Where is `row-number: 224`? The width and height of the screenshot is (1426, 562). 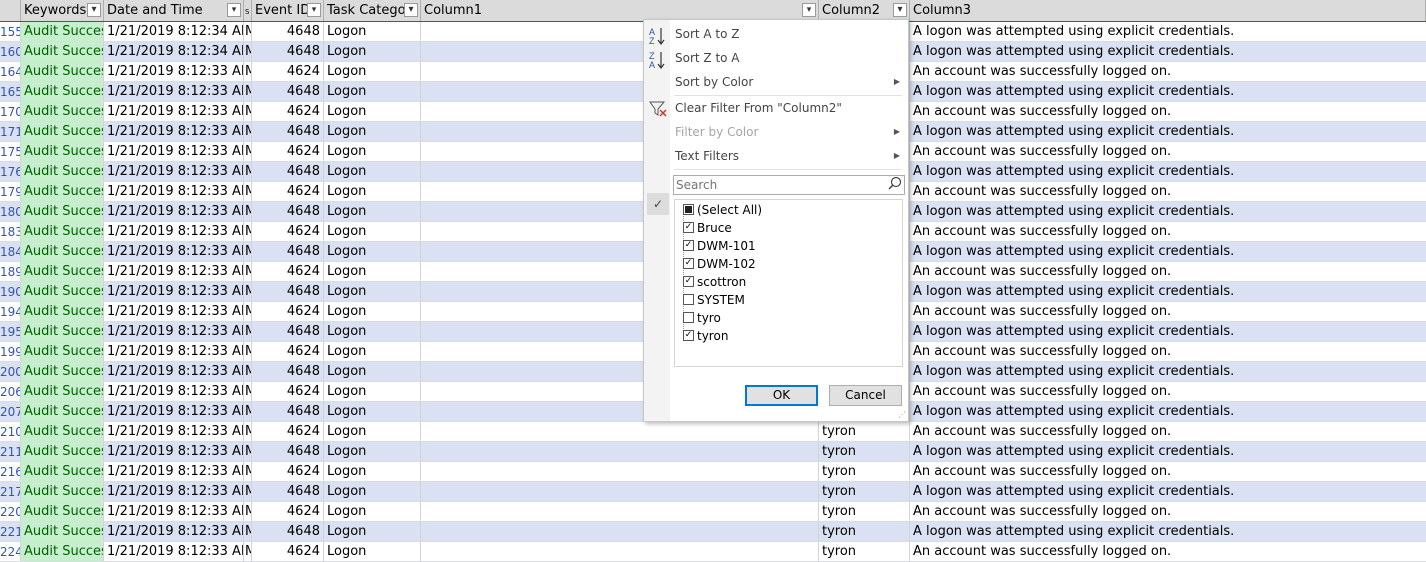 row-number: 224 is located at coordinates (10, 551).